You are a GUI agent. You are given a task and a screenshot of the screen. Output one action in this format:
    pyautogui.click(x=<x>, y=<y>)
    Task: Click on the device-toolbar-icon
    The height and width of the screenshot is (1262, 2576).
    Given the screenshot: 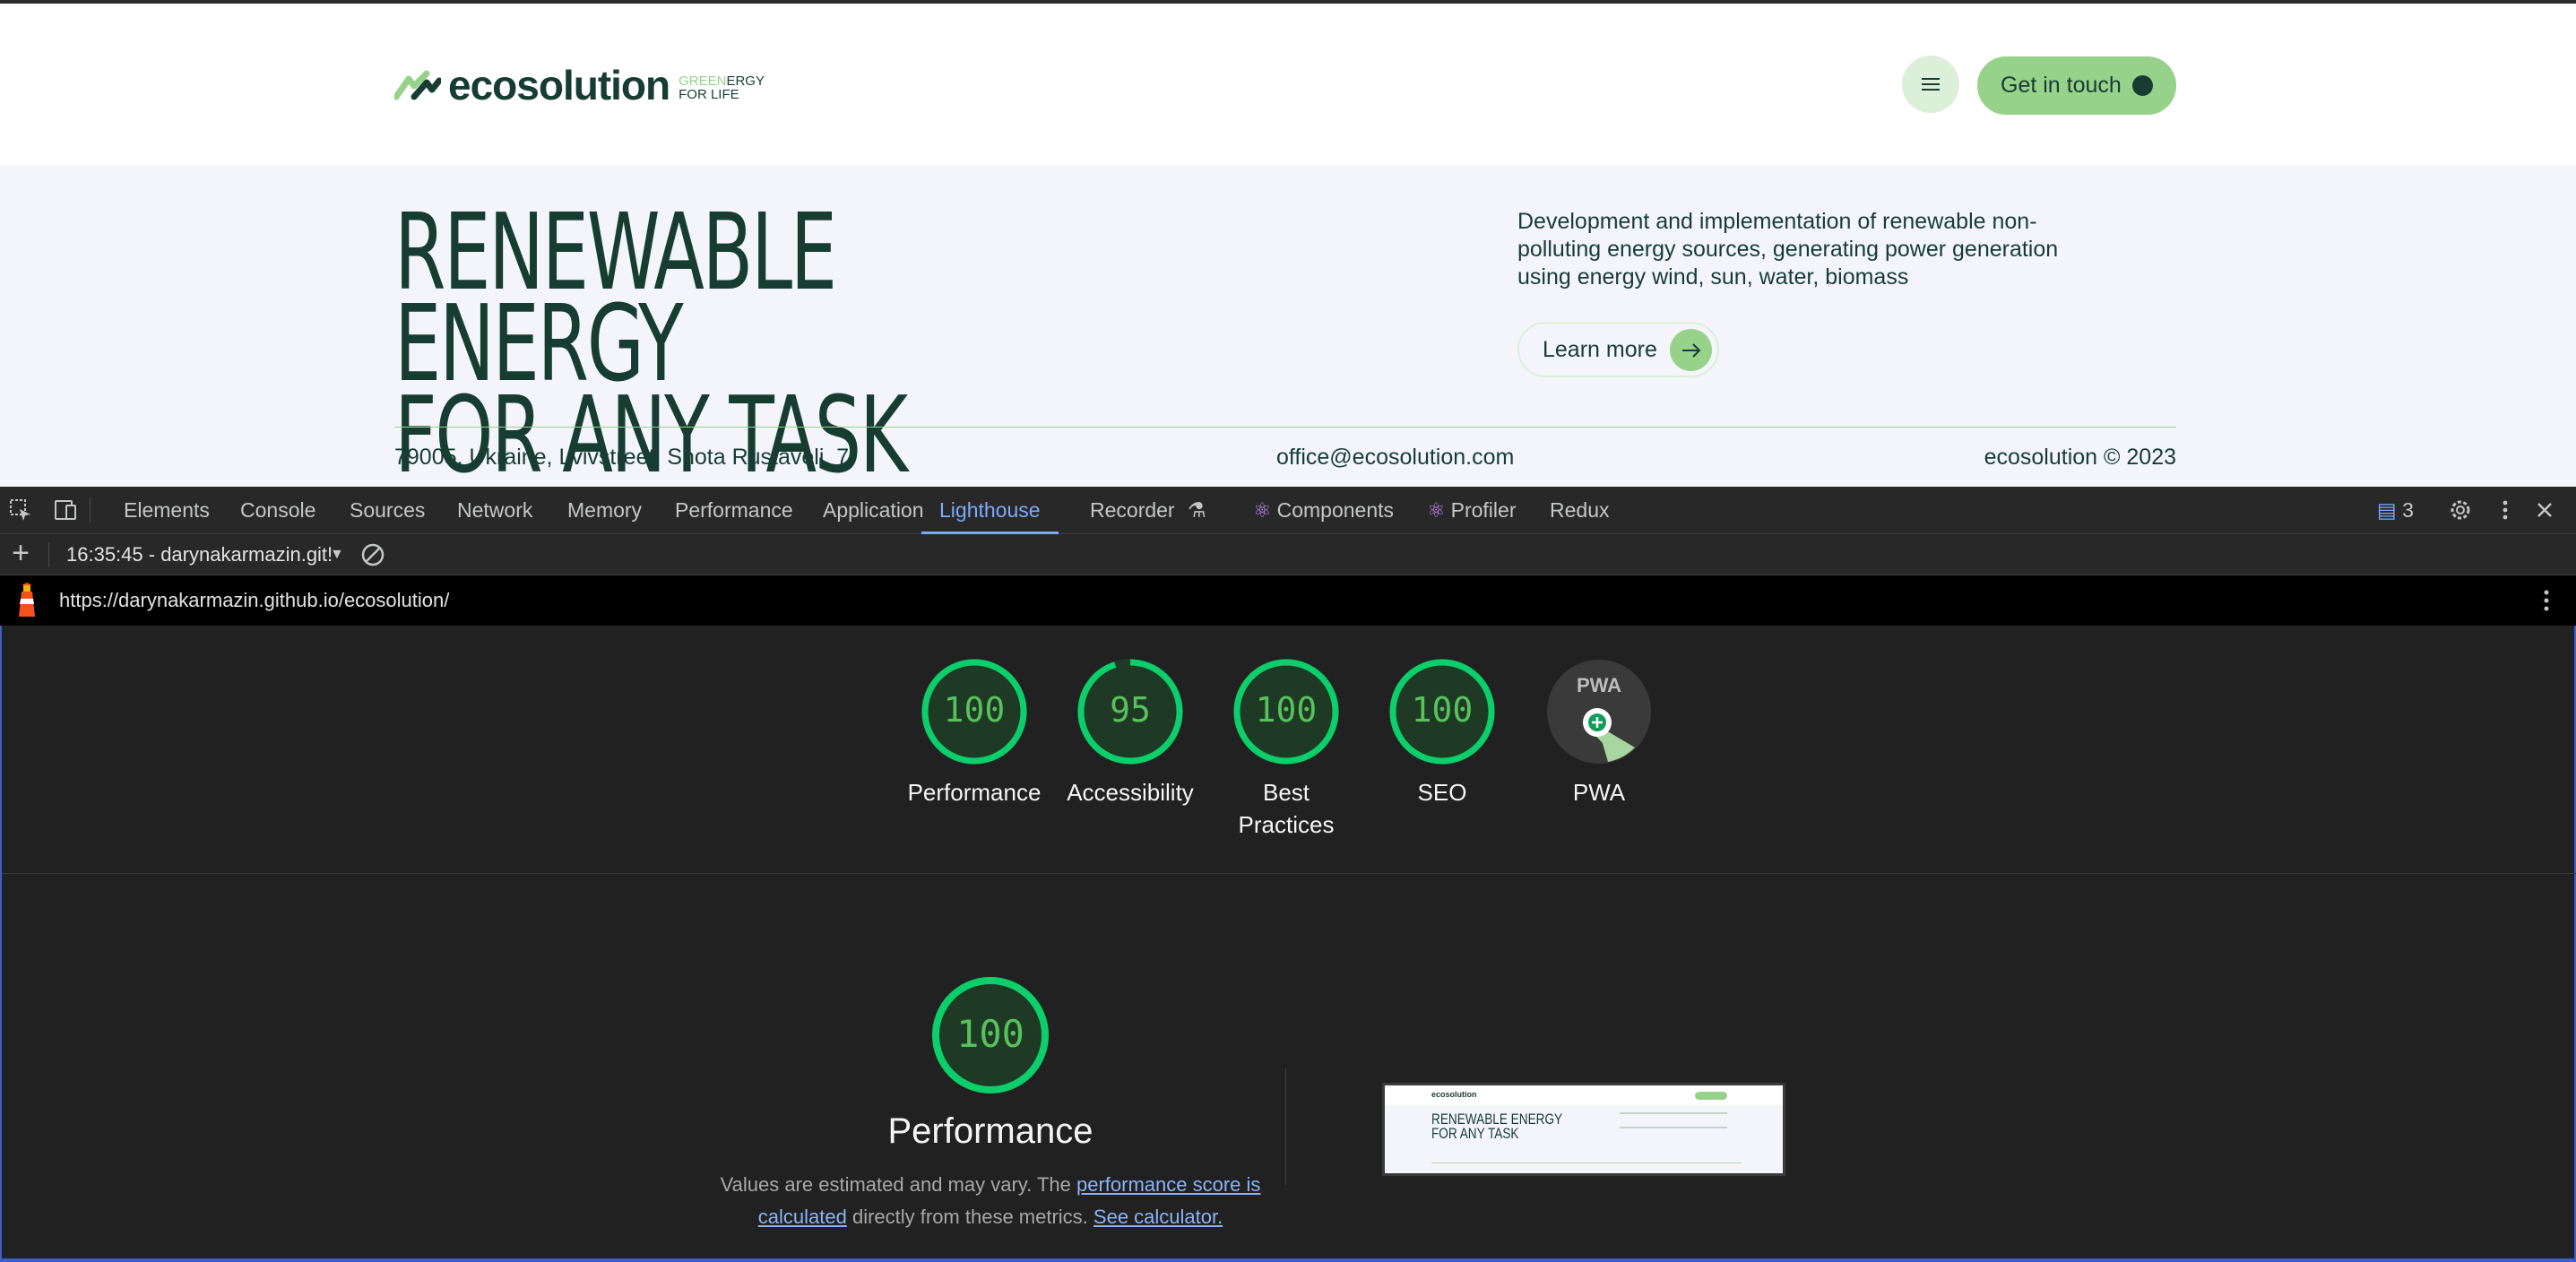 What is the action you would take?
    pyautogui.click(x=65, y=510)
    